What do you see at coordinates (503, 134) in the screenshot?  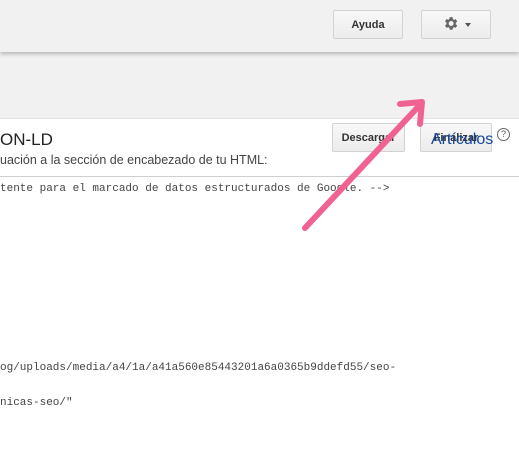 I see `help-icon: ?` at bounding box center [503, 134].